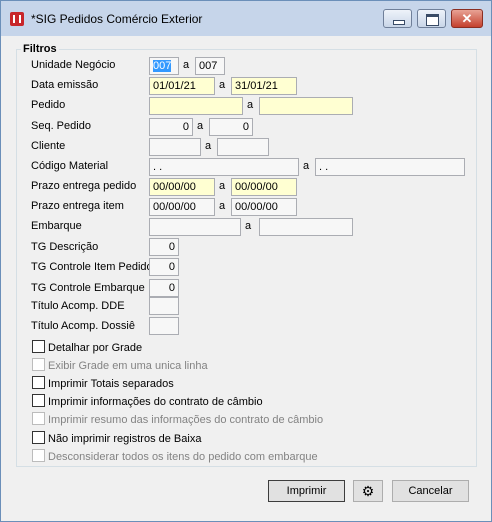  I want to click on exibir-grade-unica-linha-label: Exibir Grade em uma unica linha, so click(128, 366).